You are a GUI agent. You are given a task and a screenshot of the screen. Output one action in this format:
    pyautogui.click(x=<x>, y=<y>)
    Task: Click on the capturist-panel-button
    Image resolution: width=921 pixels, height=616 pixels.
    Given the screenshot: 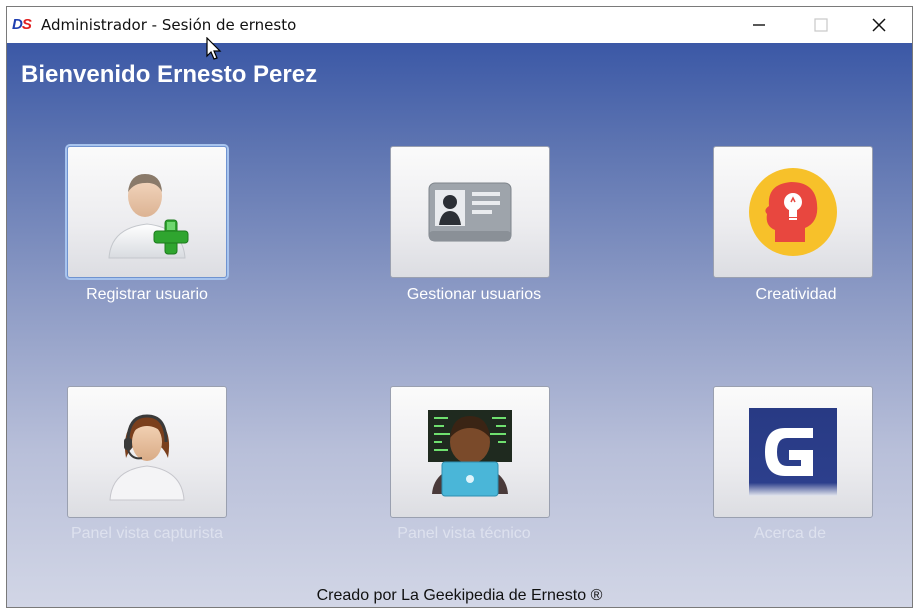 What is the action you would take?
    pyautogui.click(x=147, y=452)
    